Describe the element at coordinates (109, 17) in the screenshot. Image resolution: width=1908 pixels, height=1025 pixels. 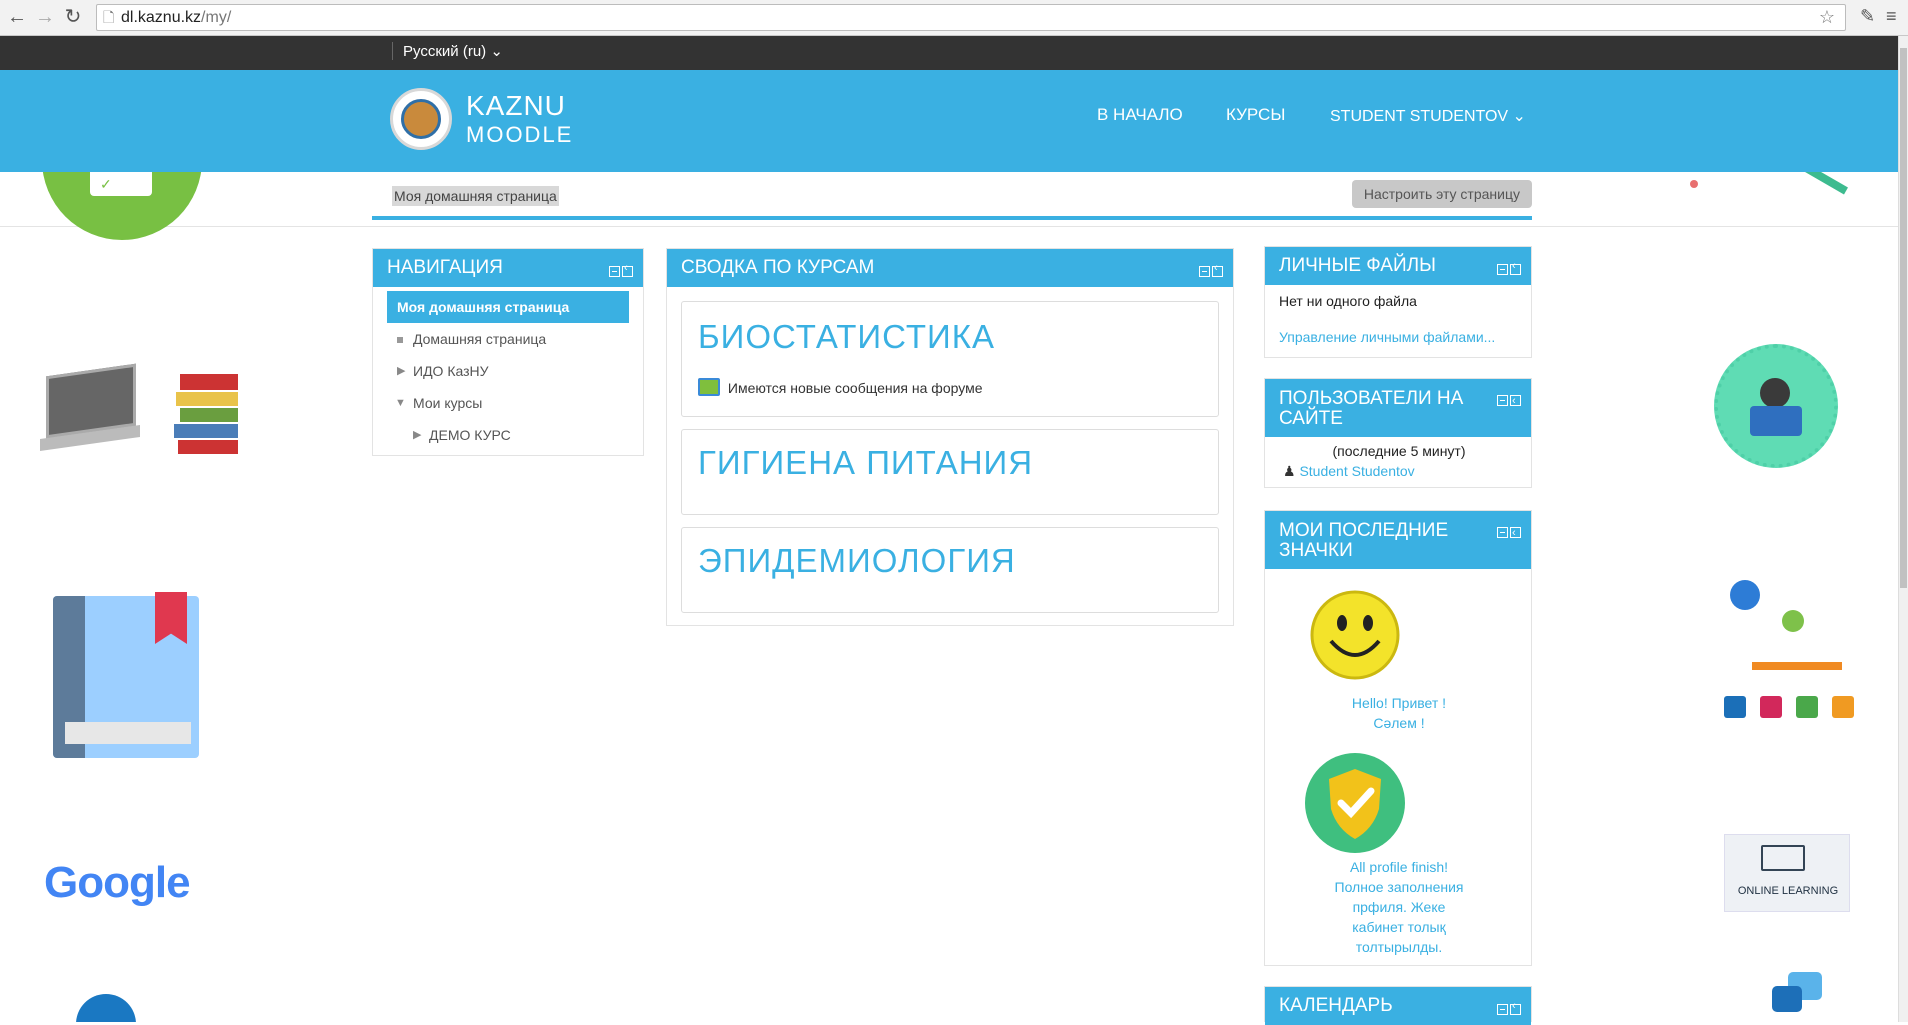
I see `page-icon: 🗋` at that location.